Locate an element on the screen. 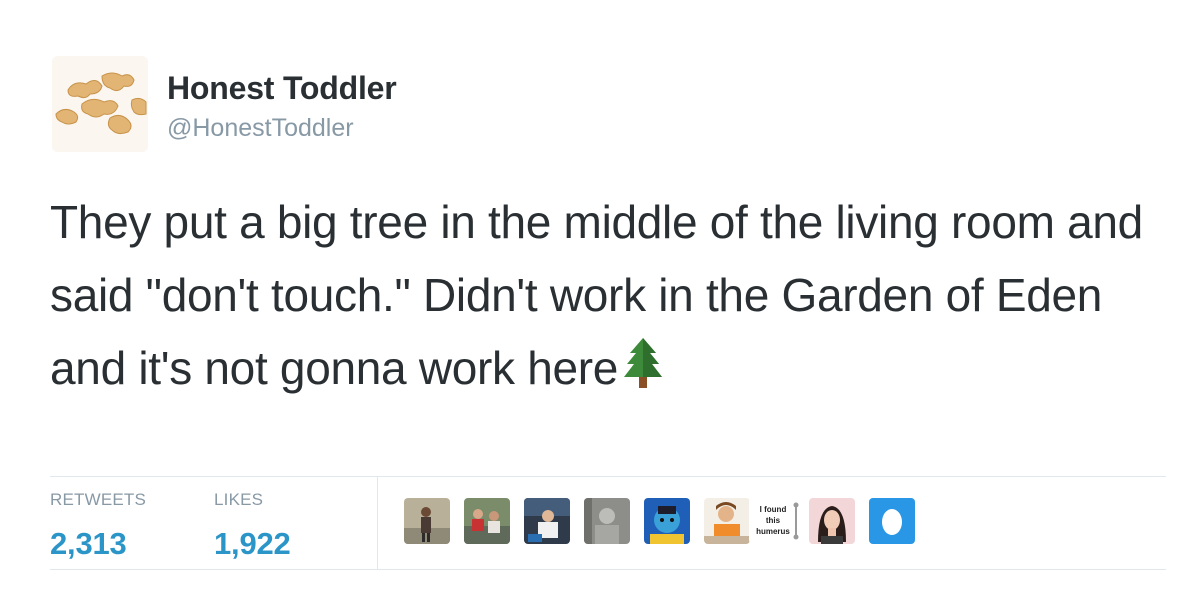 The image size is (1200, 603). svg-text: humerus is located at coordinates (773, 531).